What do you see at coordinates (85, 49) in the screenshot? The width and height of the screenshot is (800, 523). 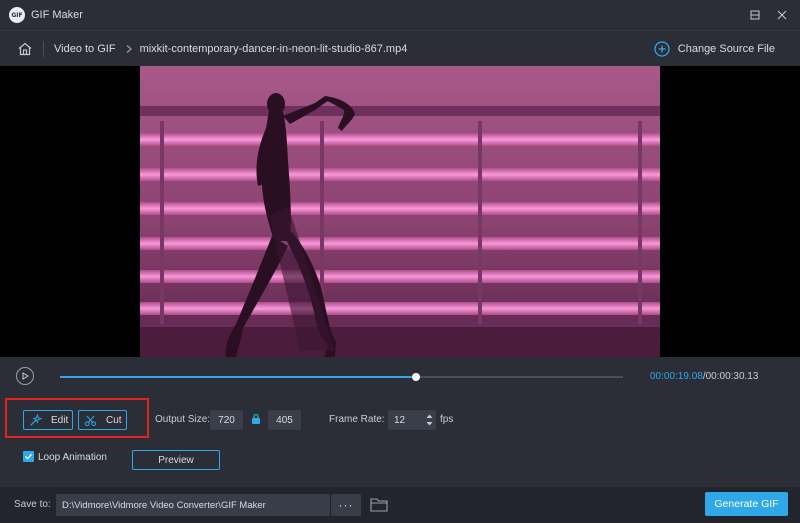 I see `breadcrumb-video-to-gif: Video to GIF` at bounding box center [85, 49].